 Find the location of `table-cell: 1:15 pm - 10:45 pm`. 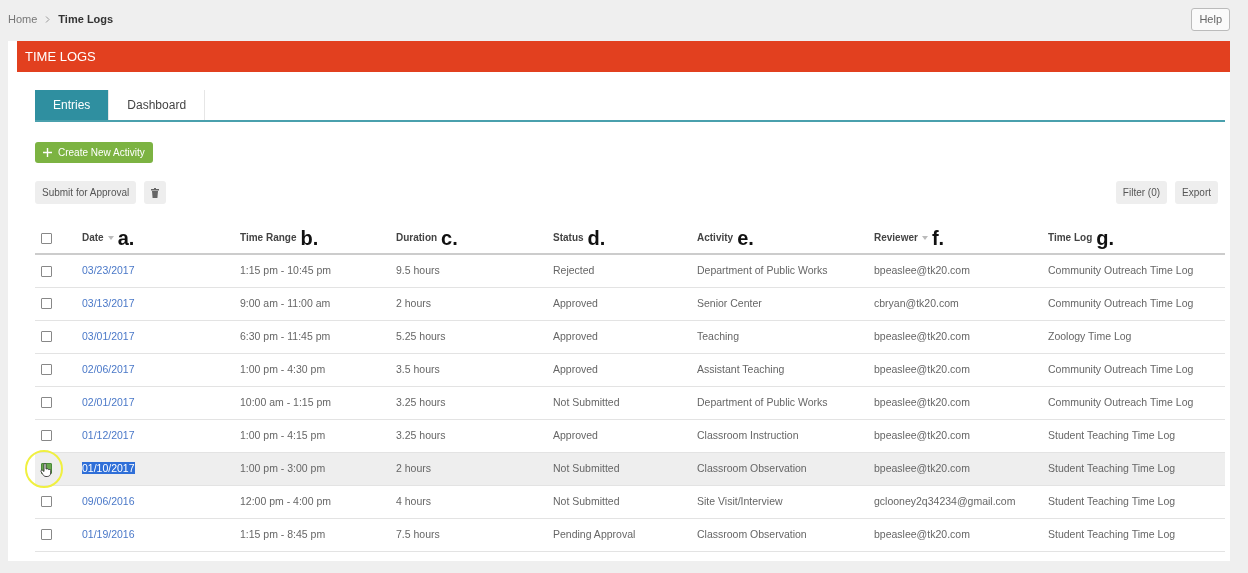

table-cell: 1:15 pm - 10:45 pm is located at coordinates (286, 269).